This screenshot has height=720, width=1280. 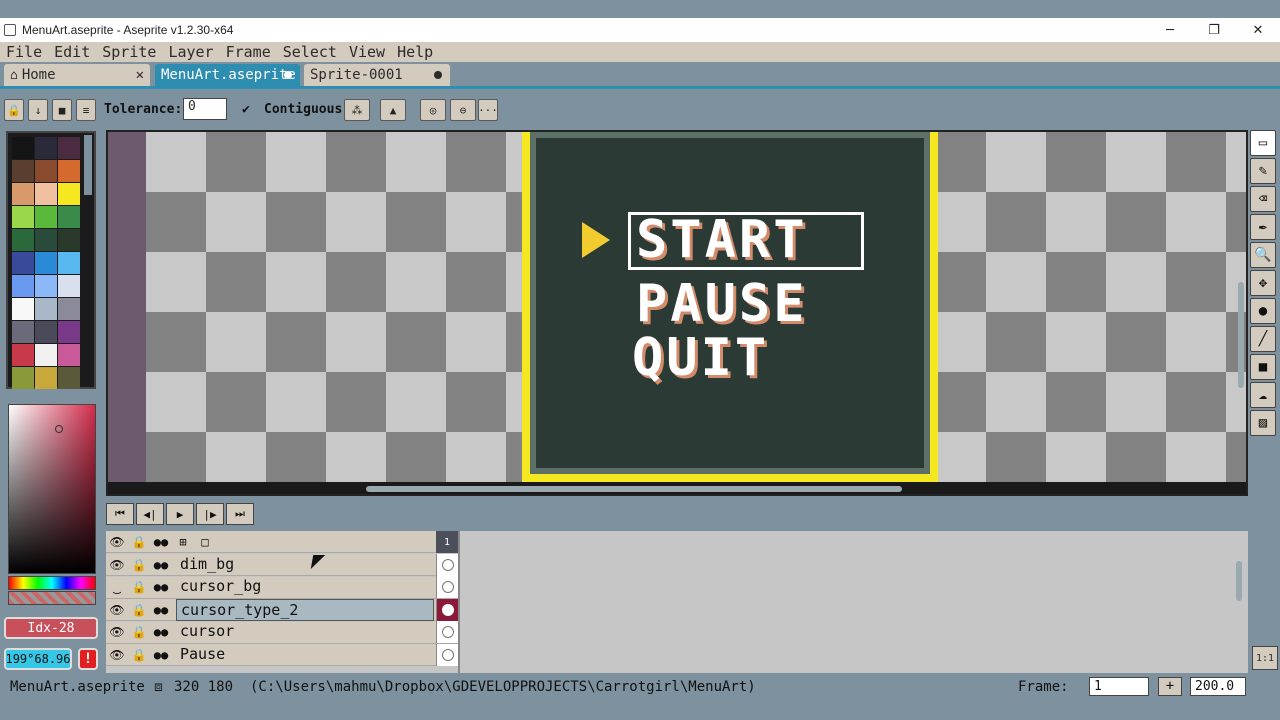 What do you see at coordinates (1263, 339) in the screenshot?
I see `line-icon: ╱` at bounding box center [1263, 339].